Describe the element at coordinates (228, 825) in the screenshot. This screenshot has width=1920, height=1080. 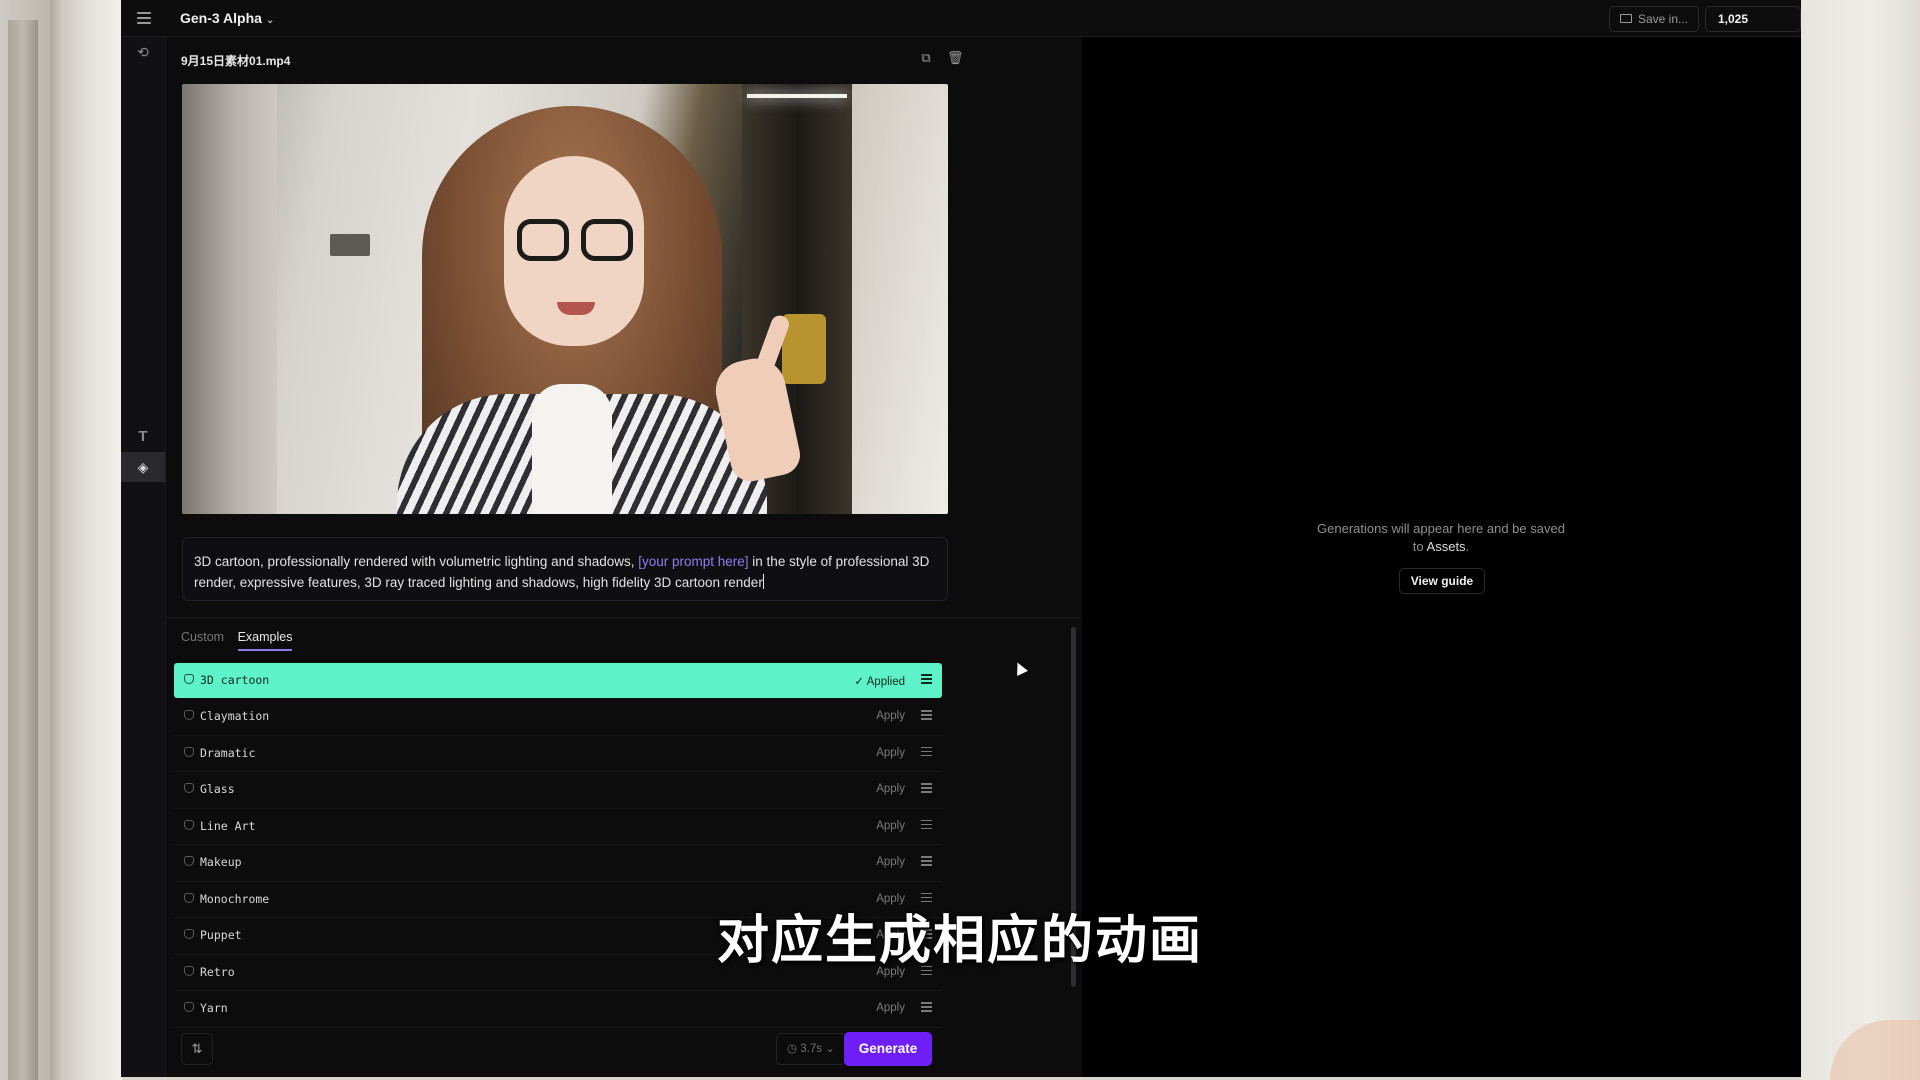
I see `style-name: Line Art` at that location.